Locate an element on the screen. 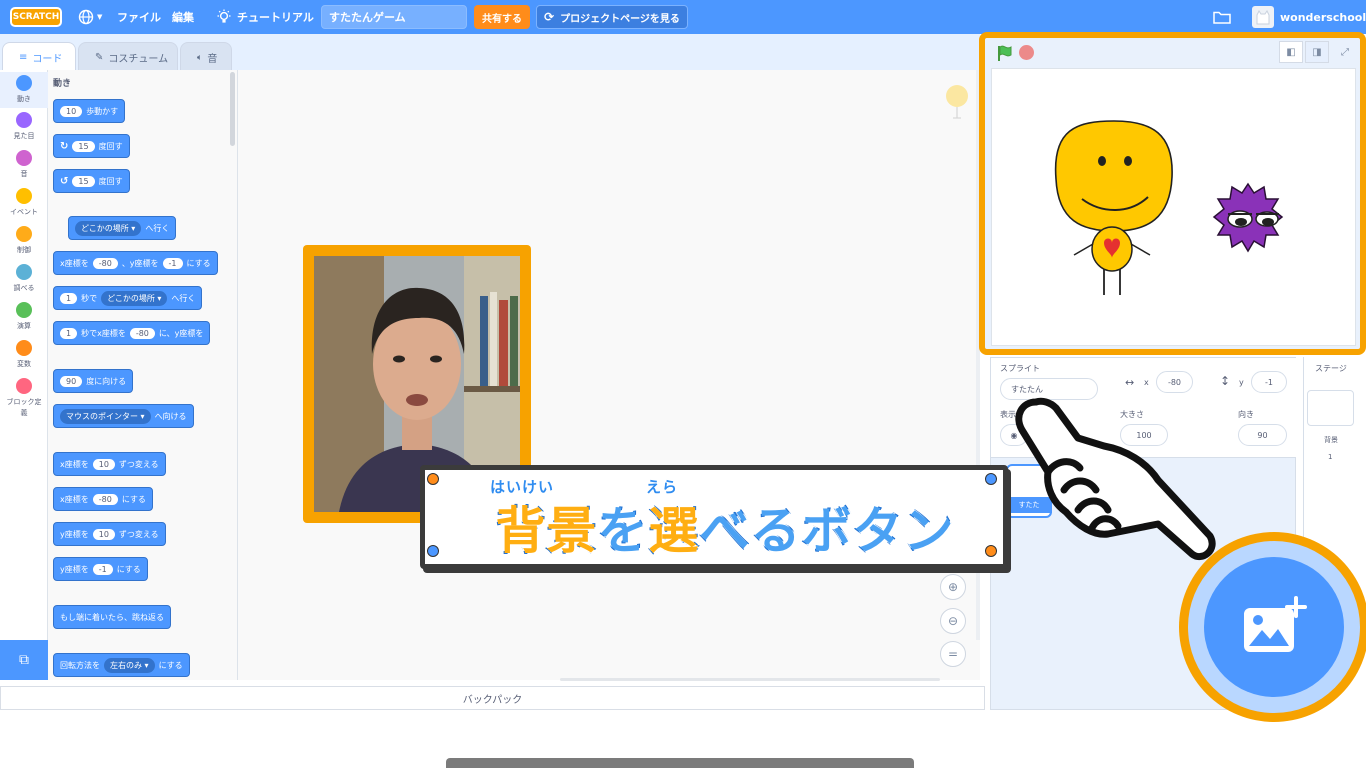  block-dropdown: マウスのポインター ▾ is located at coordinates (105, 416).